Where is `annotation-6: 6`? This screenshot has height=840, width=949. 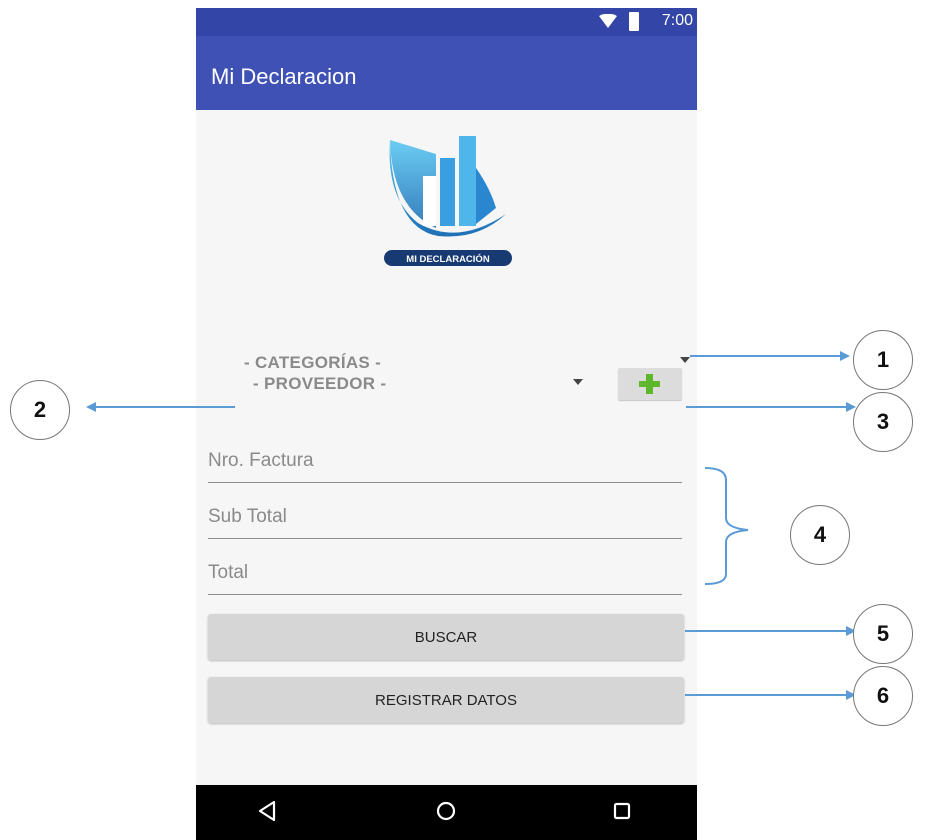
annotation-6: 6 is located at coordinates (883, 696).